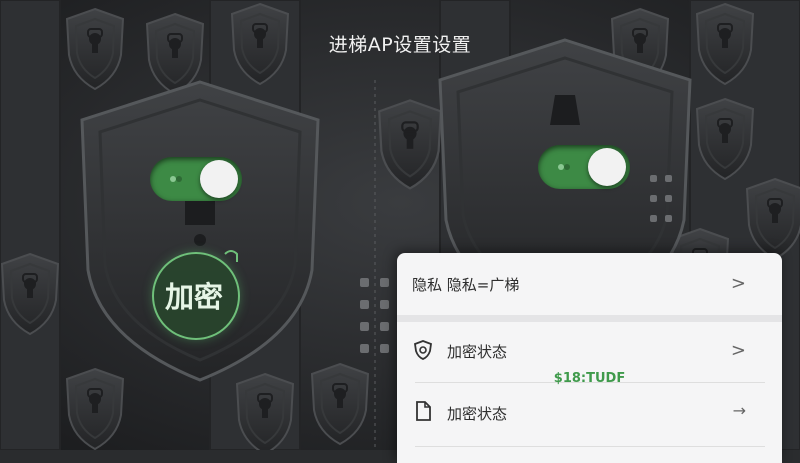 Image resolution: width=800 pixels, height=463 pixels. I want to click on row-divider, so click(590, 446).